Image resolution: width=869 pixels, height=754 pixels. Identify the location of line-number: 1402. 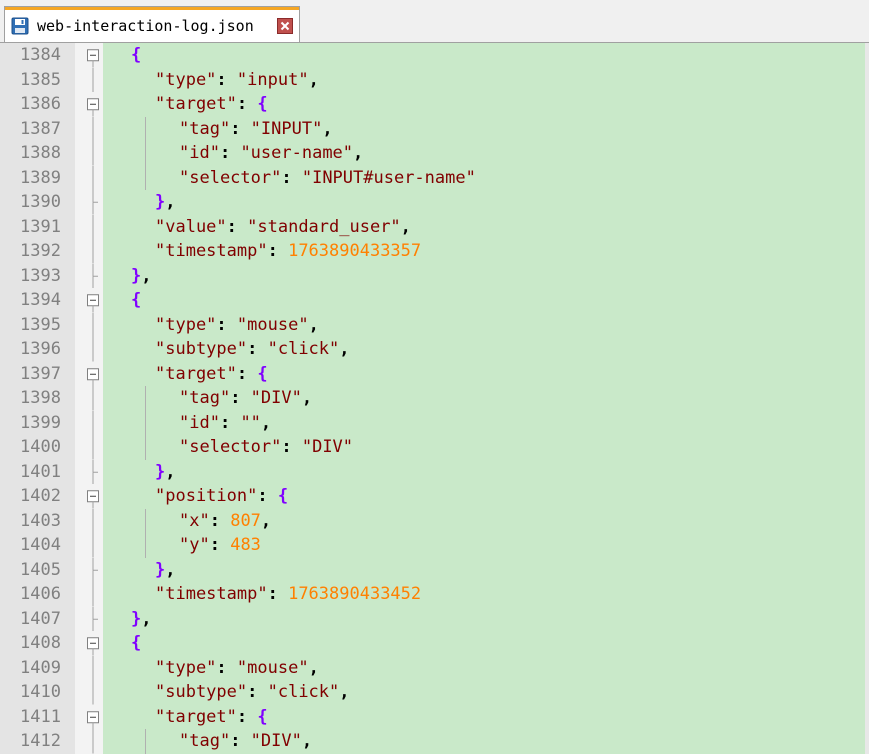
(40, 496).